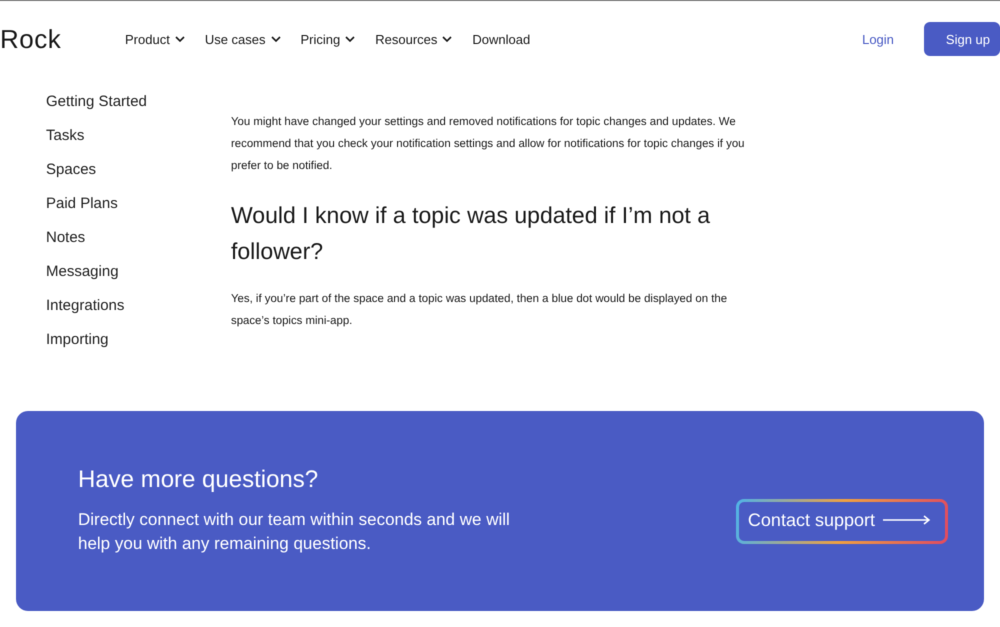  What do you see at coordinates (501, 39) in the screenshot?
I see `nav-link: Download` at bounding box center [501, 39].